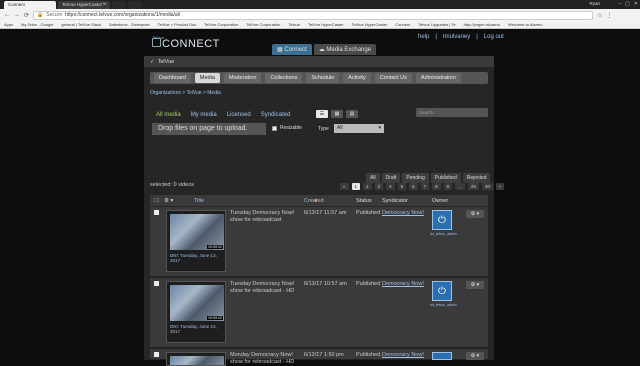 The image size is (640, 366). I want to click on page-link: 7, so click(425, 186).